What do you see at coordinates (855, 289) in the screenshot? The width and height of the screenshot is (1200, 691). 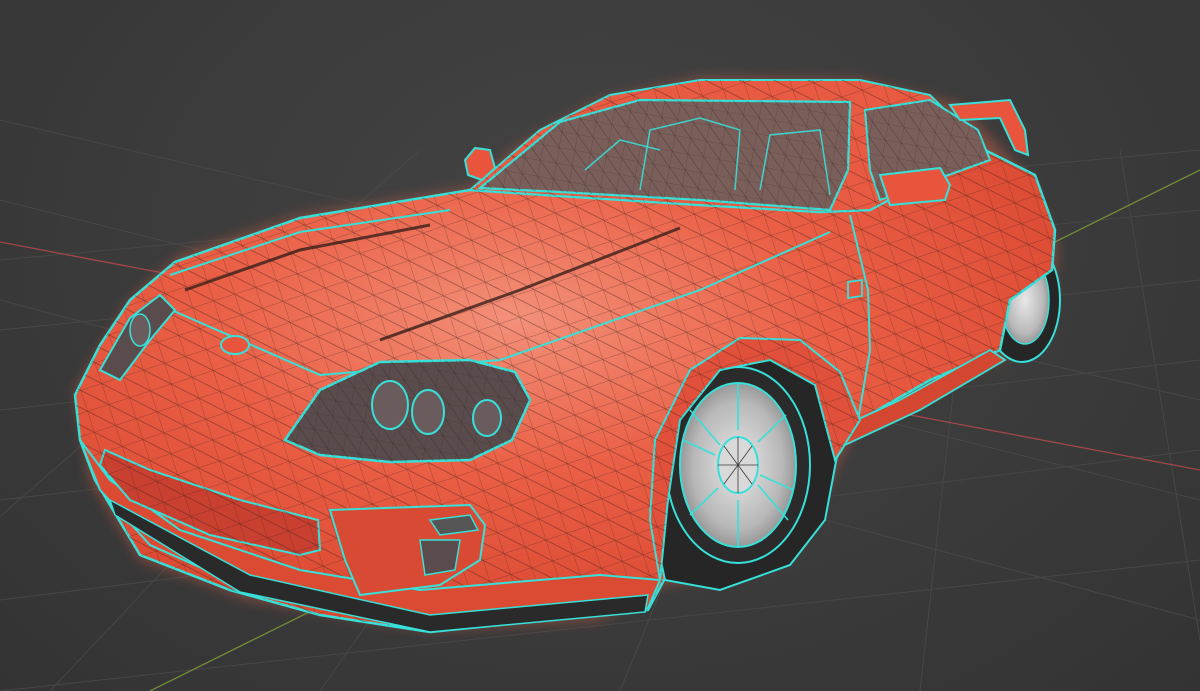 I see `door-handle` at bounding box center [855, 289].